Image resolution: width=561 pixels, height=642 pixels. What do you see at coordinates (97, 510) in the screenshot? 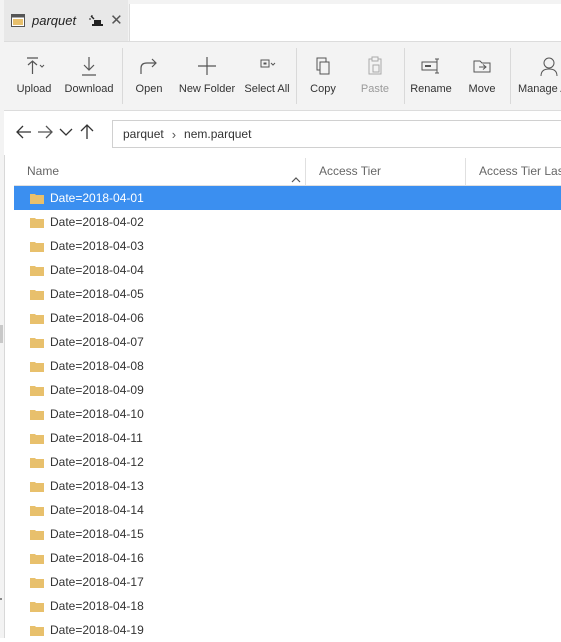
I see `folder-name: Date=2018-04-14` at bounding box center [97, 510].